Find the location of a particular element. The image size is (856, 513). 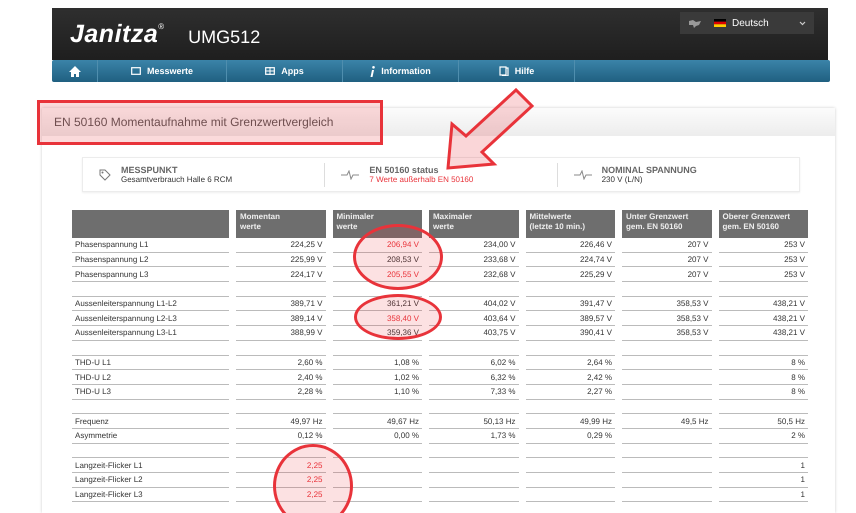

table-cell: 390,41 V is located at coordinates (570, 333).